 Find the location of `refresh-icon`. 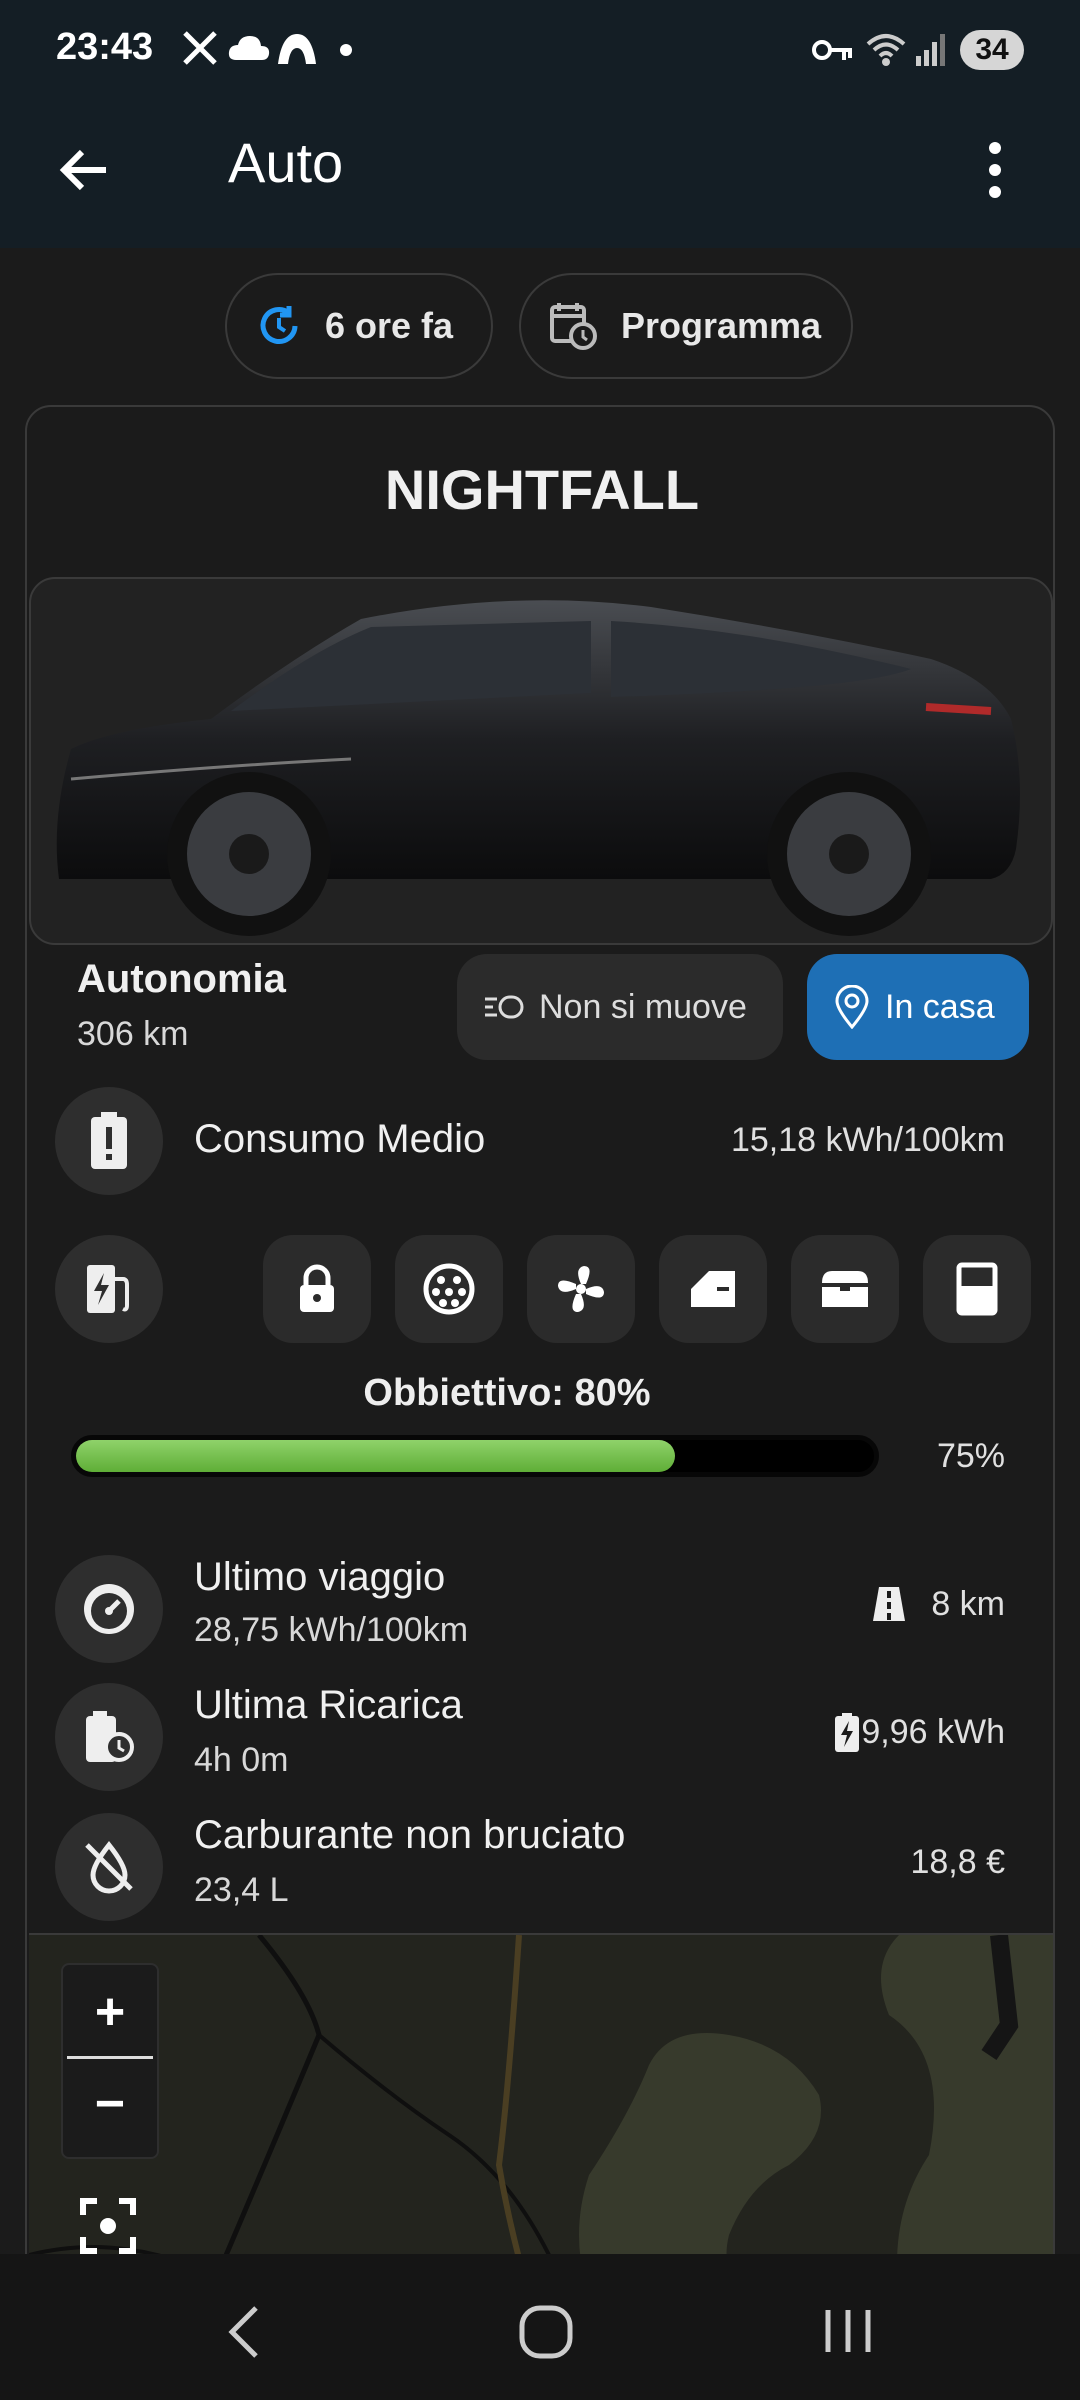

refresh-icon is located at coordinates (279, 325).